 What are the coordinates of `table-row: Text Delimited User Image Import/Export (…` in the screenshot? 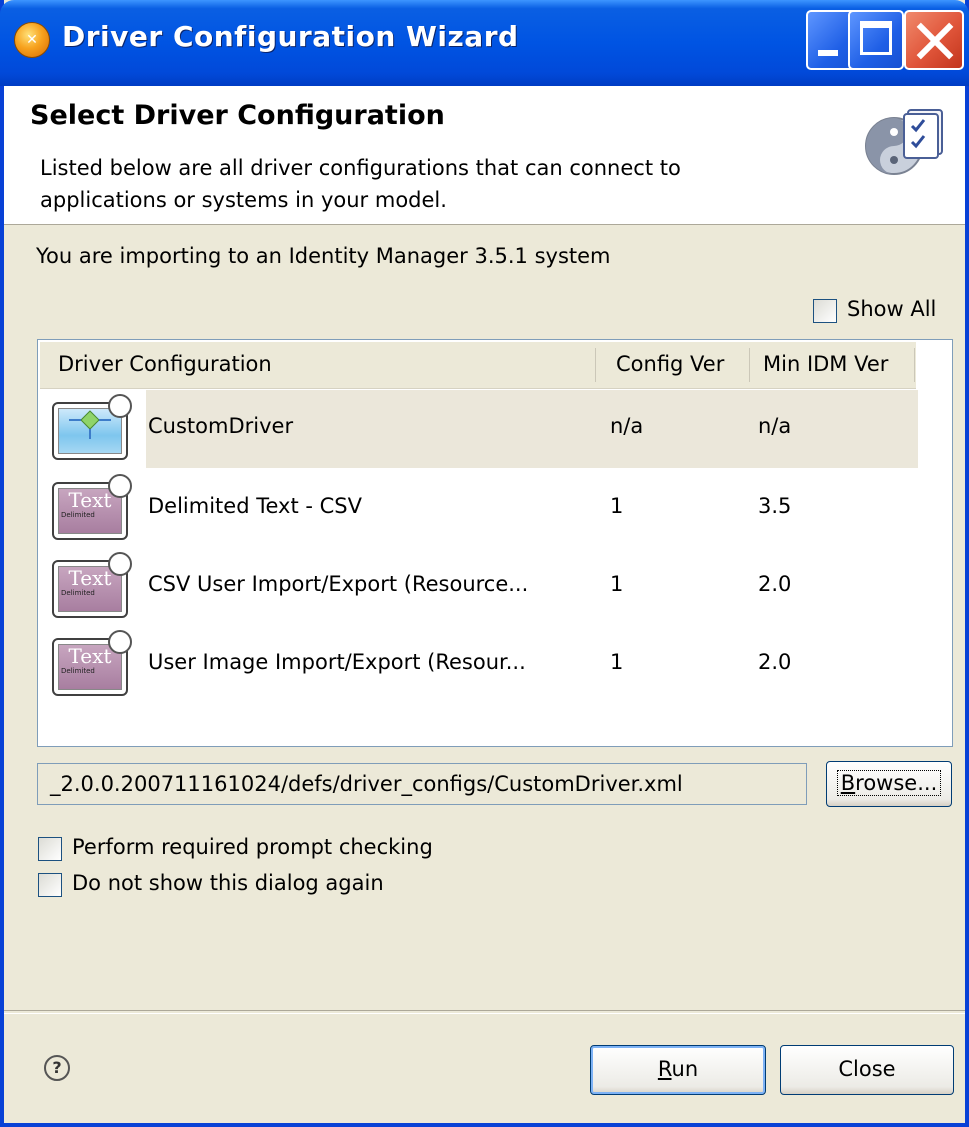 It's located at (478, 665).